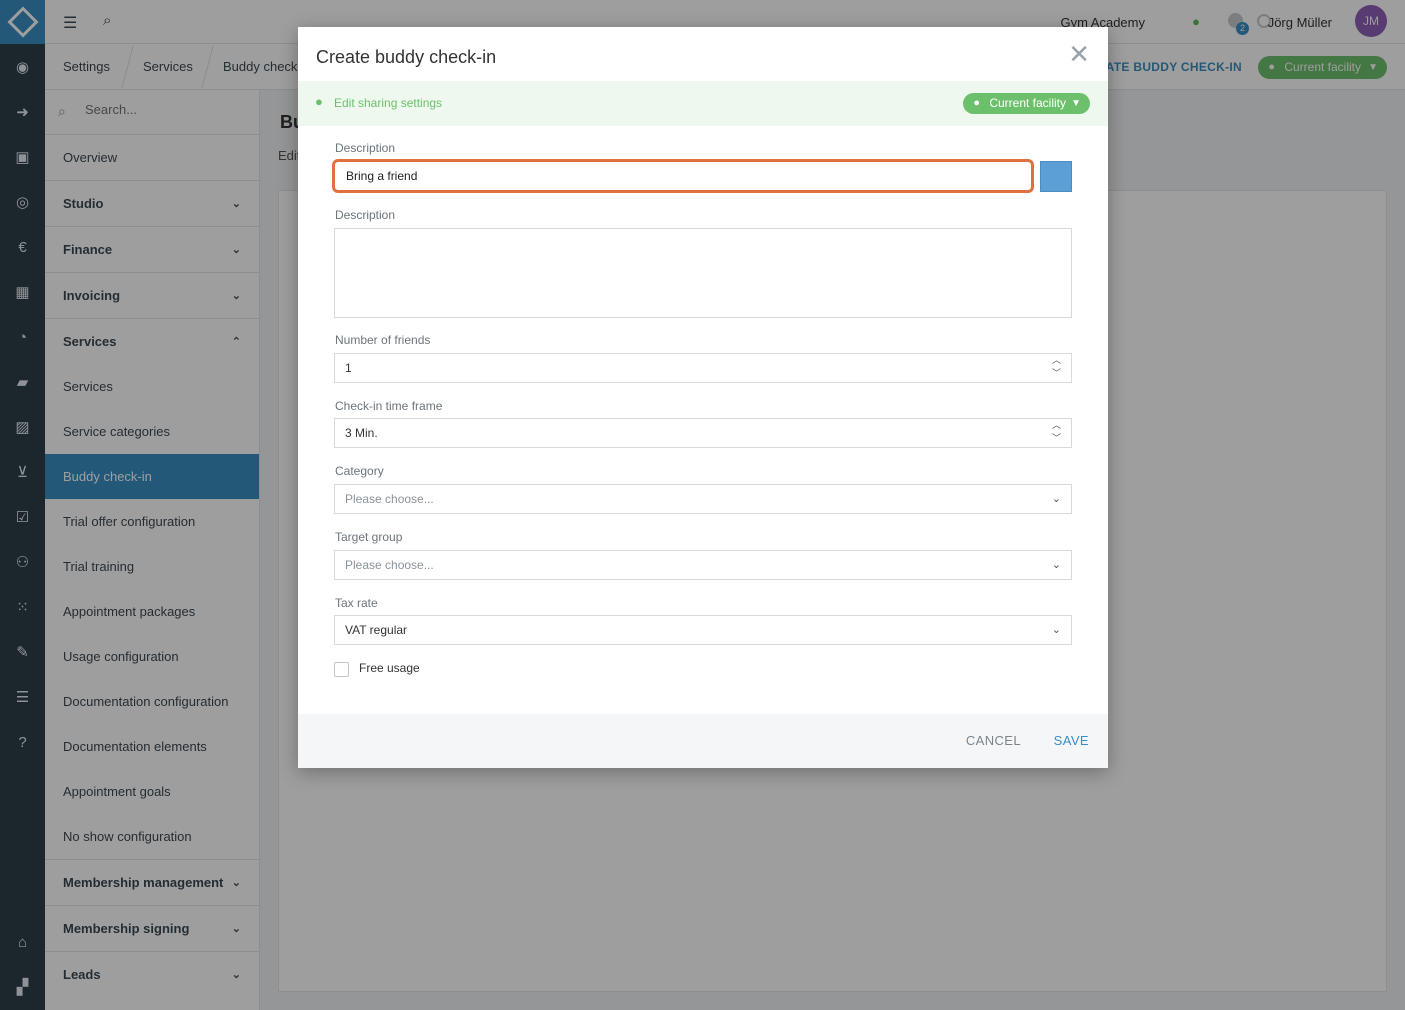 The height and width of the screenshot is (1010, 1405). Describe the element at coordinates (703, 741) in the screenshot. I see `dialog-footer: CANCEL SAVE` at that location.